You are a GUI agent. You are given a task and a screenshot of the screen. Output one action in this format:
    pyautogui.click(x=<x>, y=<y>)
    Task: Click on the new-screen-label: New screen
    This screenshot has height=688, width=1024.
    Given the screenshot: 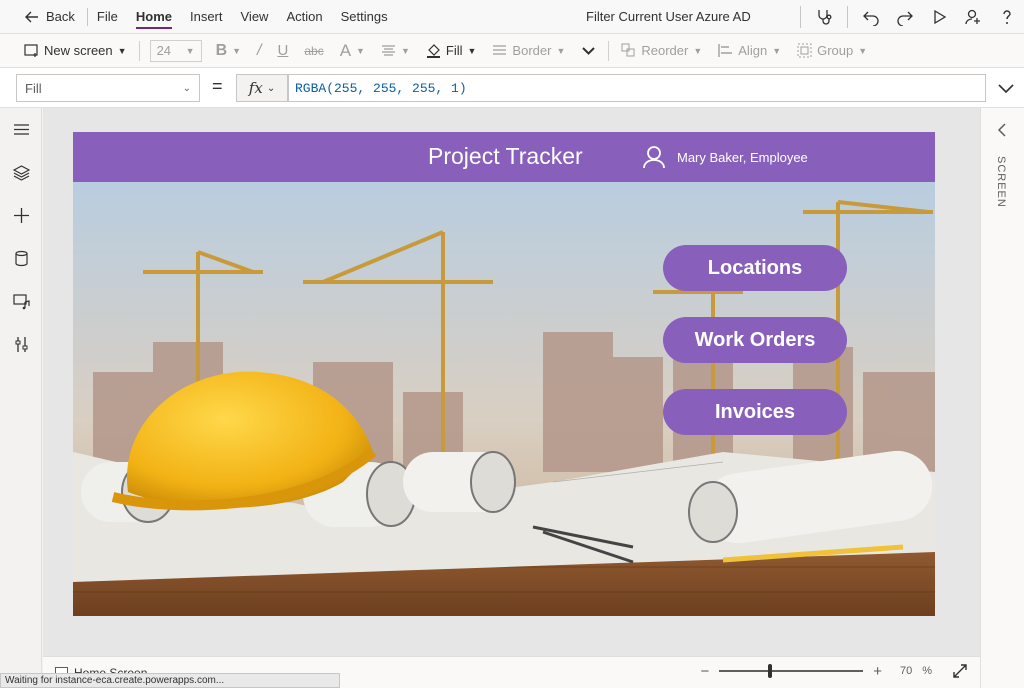 What is the action you would take?
    pyautogui.click(x=78, y=50)
    